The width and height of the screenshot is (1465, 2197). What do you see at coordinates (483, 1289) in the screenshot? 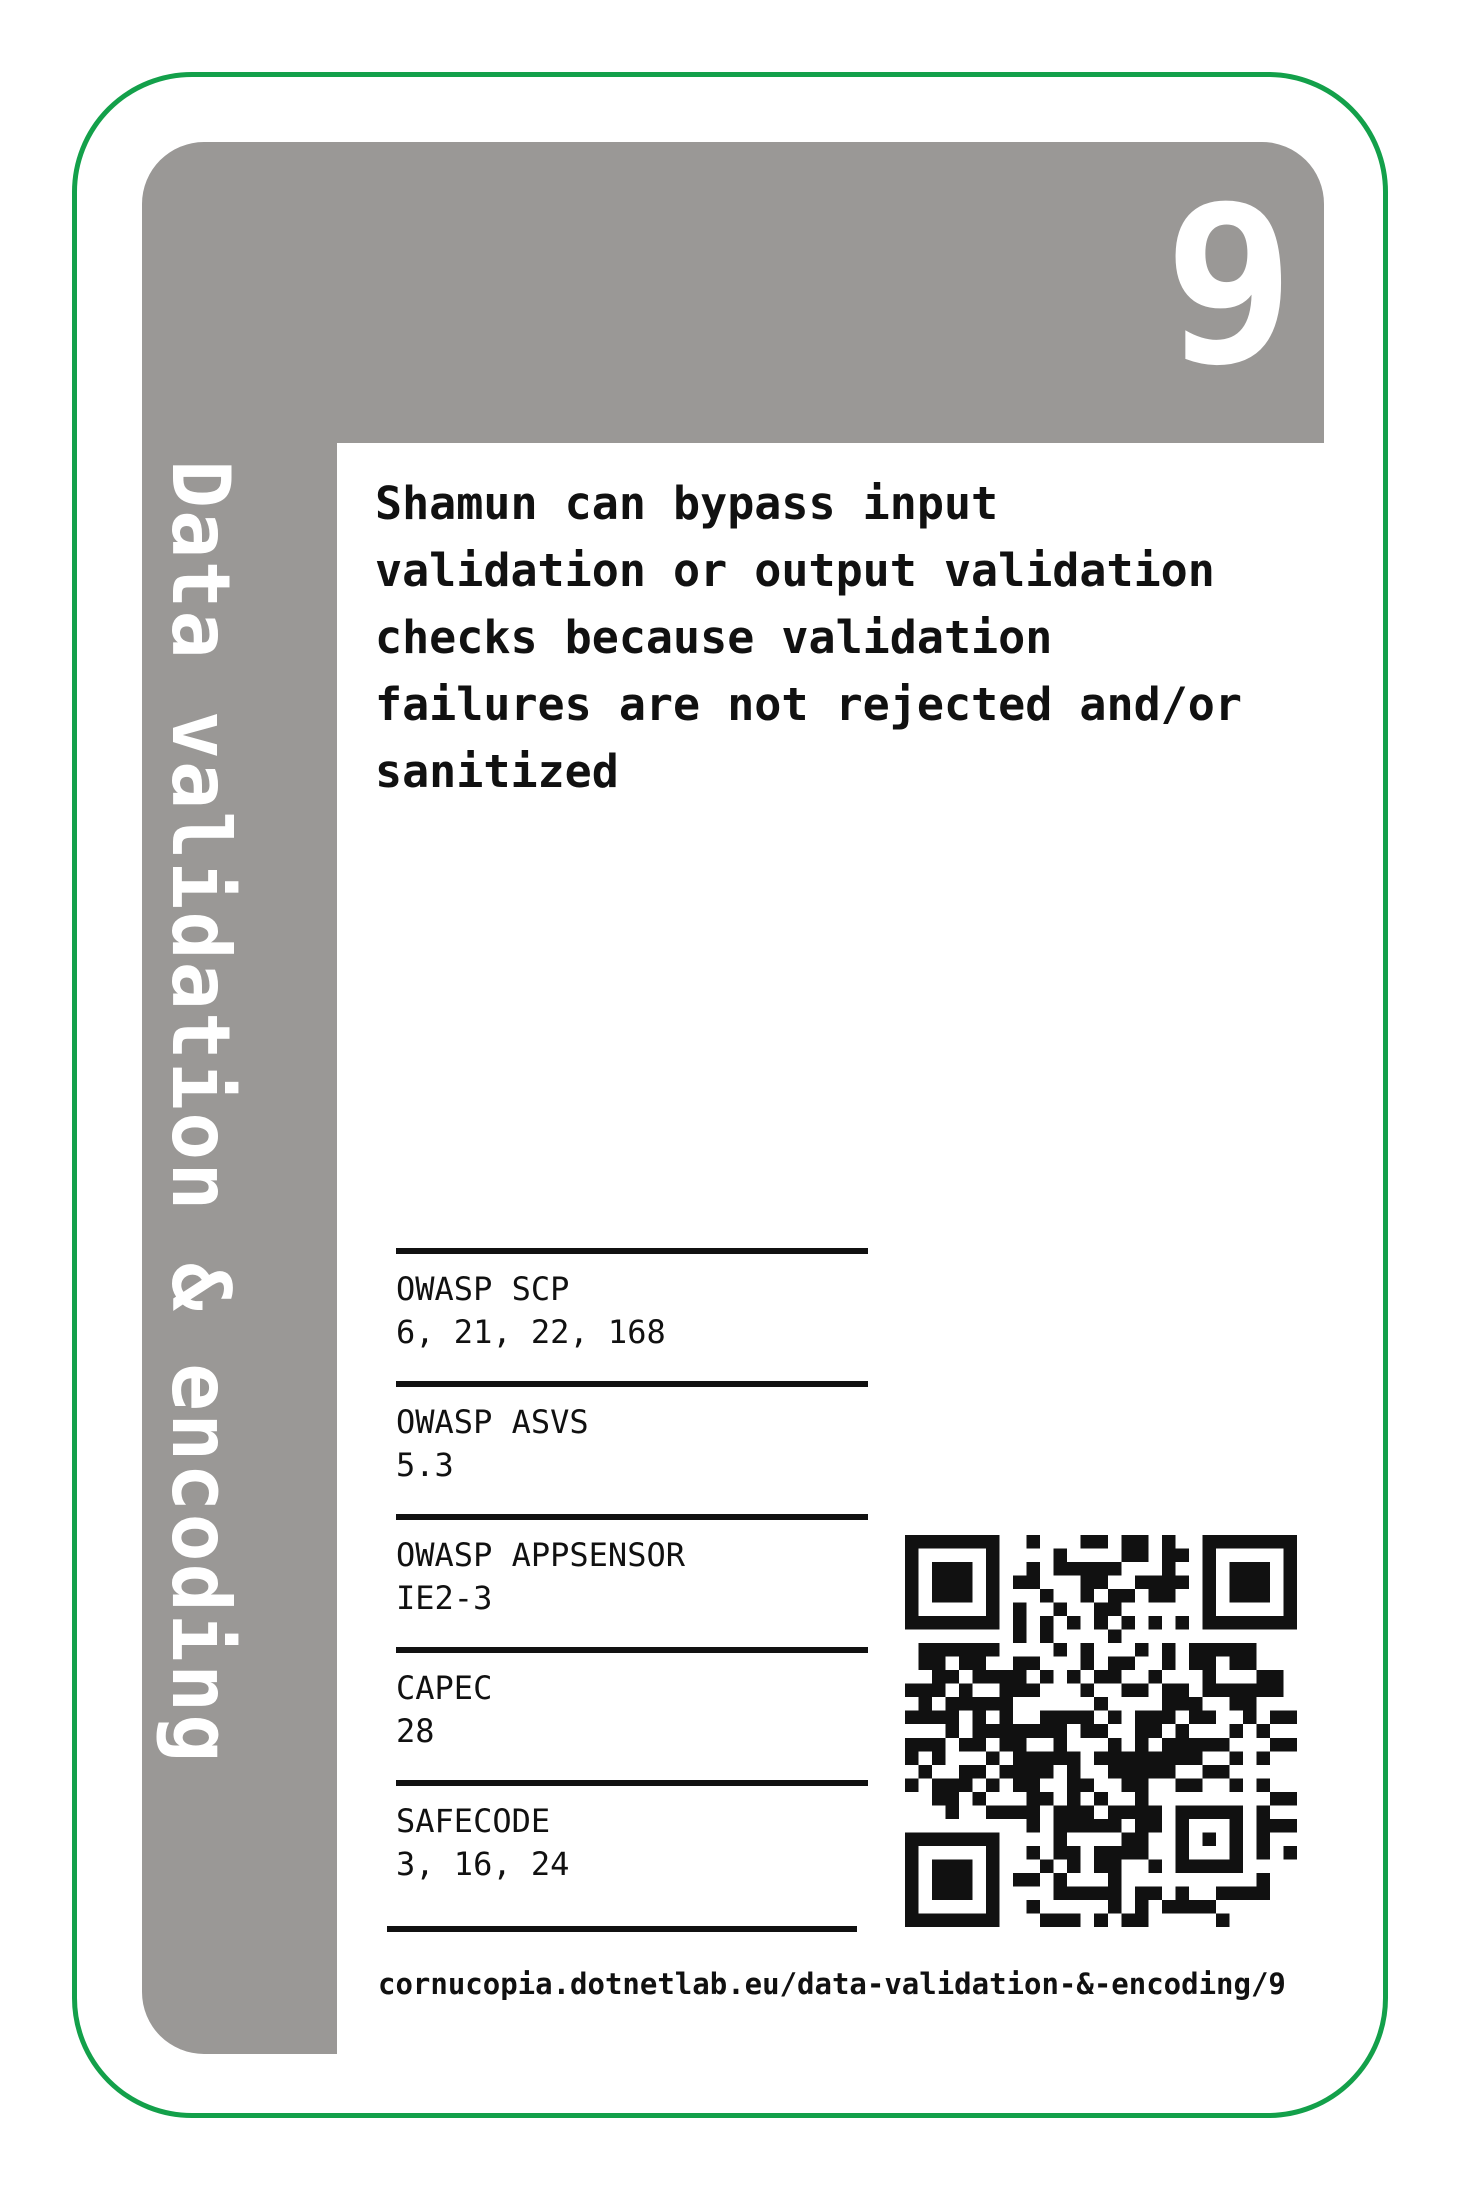
I see `reference-name: OWASP SCP` at bounding box center [483, 1289].